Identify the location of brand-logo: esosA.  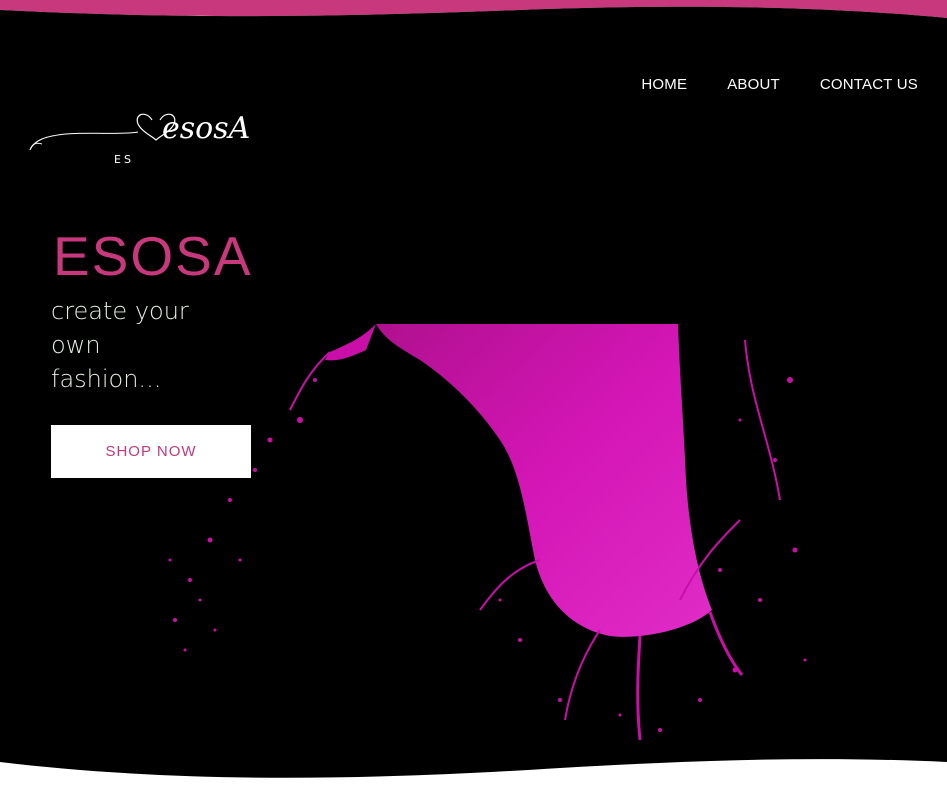
(151, 135).